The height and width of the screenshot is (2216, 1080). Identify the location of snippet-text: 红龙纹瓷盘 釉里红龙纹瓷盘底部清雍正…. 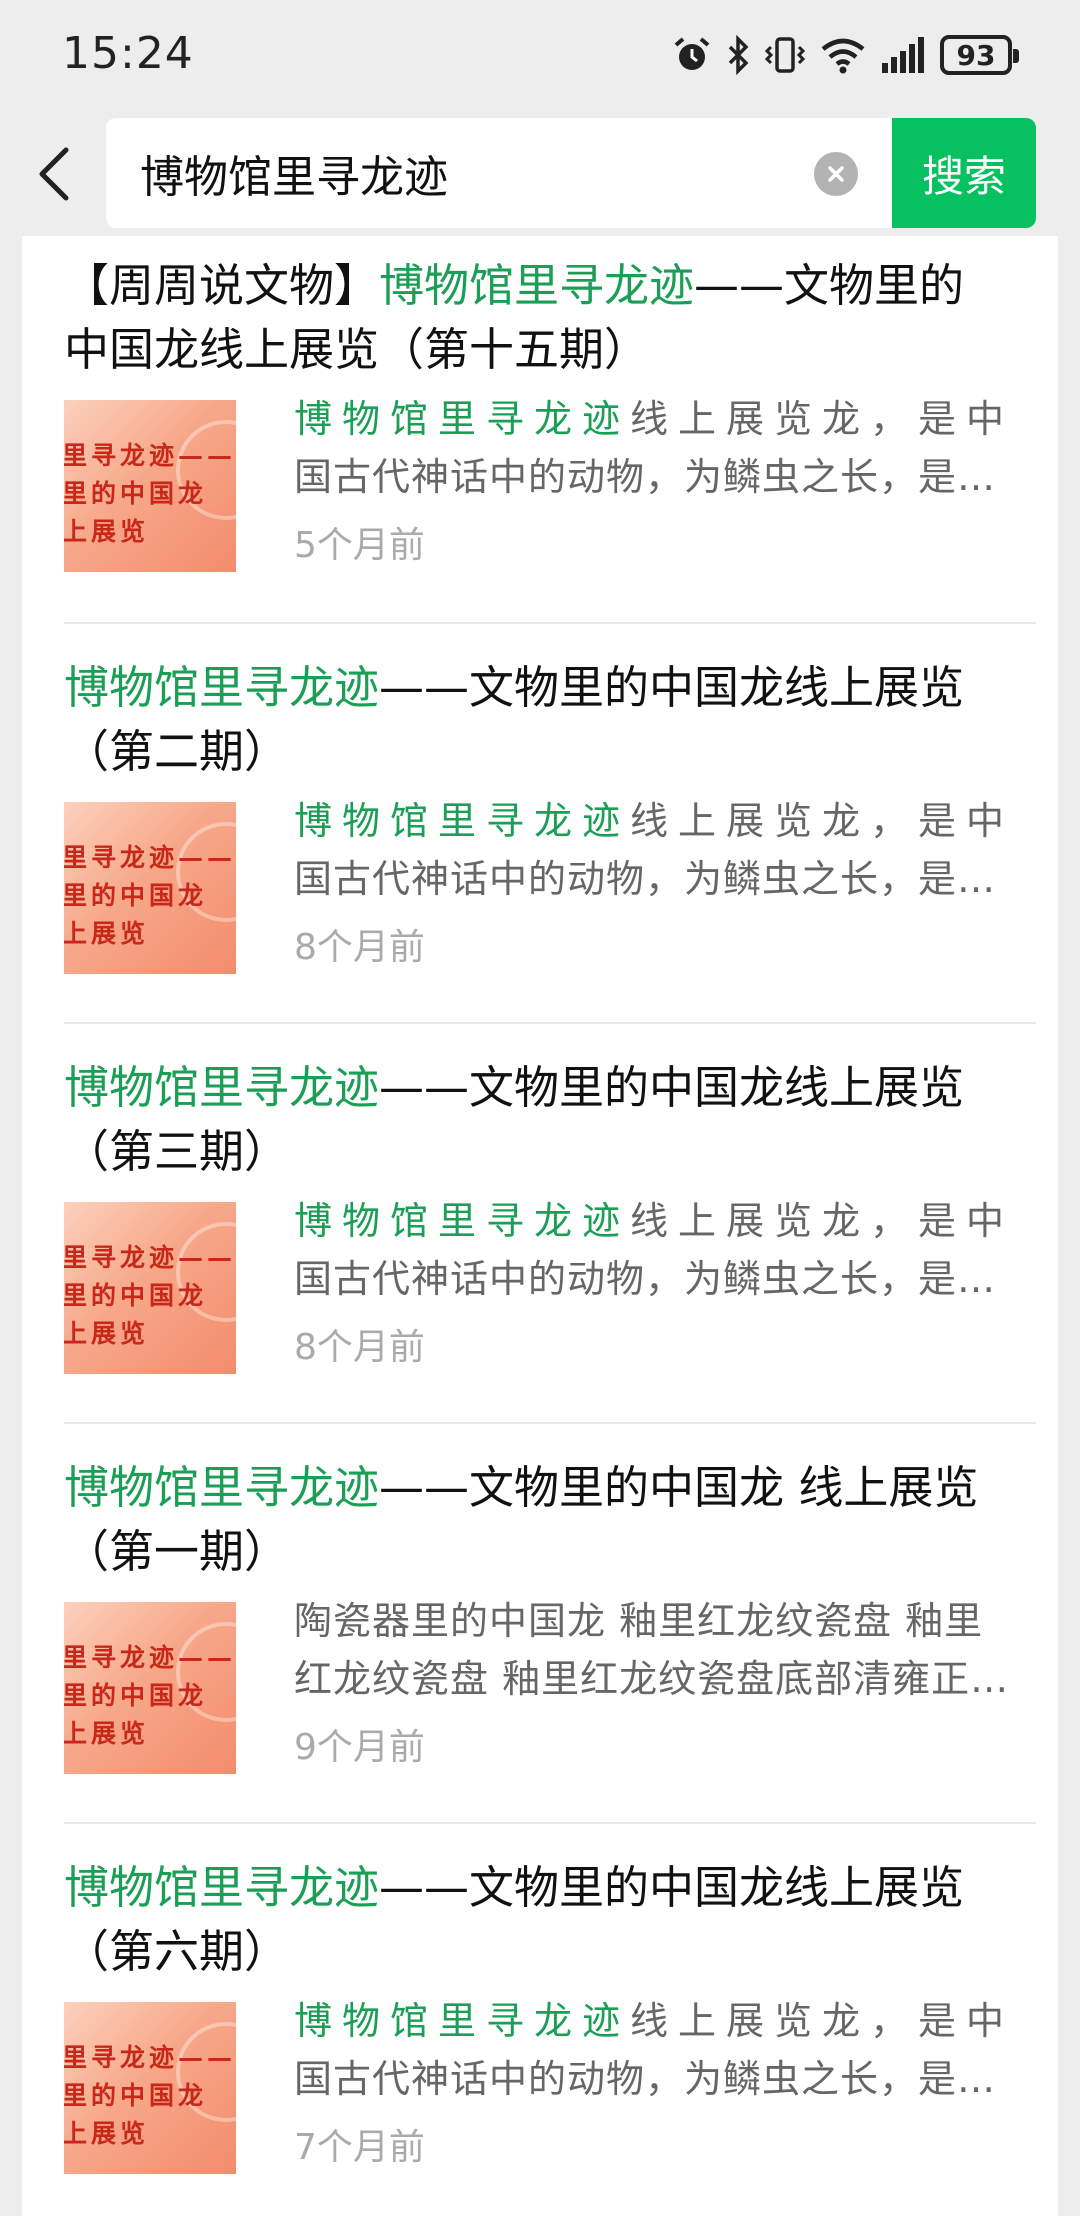
(652, 1679).